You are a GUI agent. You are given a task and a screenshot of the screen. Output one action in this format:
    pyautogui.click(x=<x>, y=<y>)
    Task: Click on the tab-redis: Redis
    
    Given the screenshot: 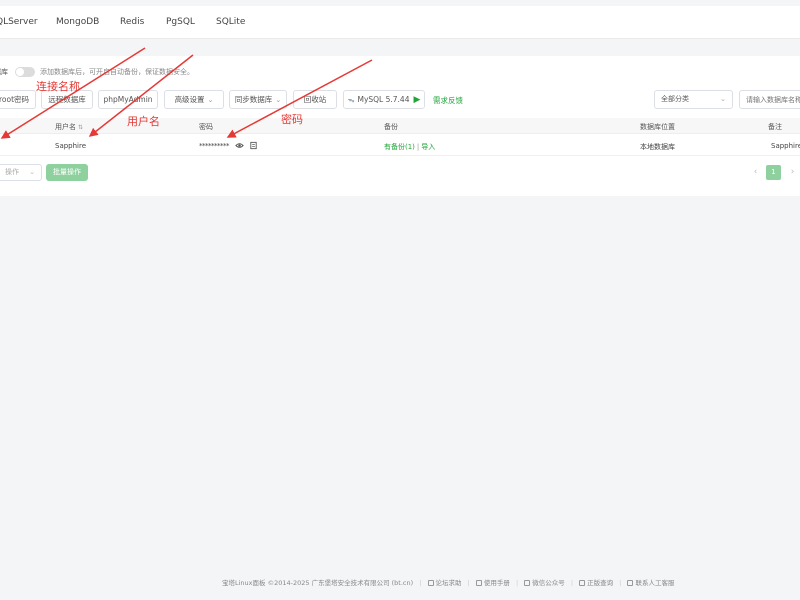 What is the action you would take?
    pyautogui.click(x=132, y=22)
    